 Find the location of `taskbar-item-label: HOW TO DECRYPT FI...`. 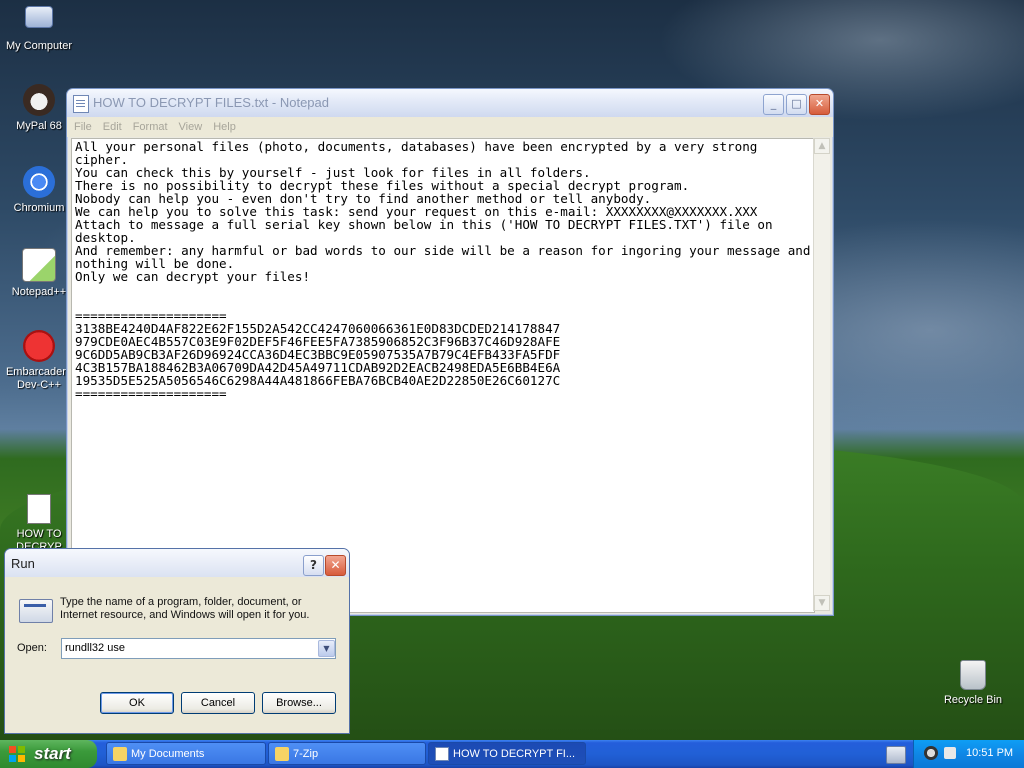

taskbar-item-label: HOW TO DECRYPT FI... is located at coordinates (514, 754).